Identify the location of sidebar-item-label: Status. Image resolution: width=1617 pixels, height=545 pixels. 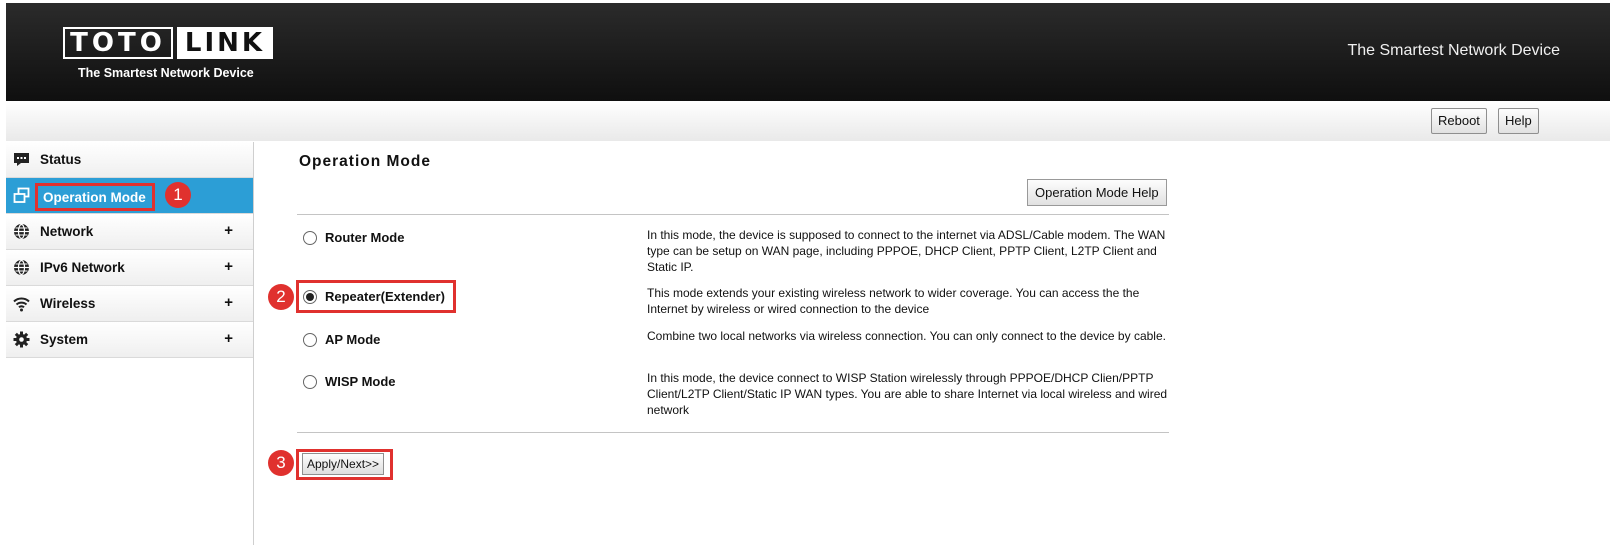
(61, 159).